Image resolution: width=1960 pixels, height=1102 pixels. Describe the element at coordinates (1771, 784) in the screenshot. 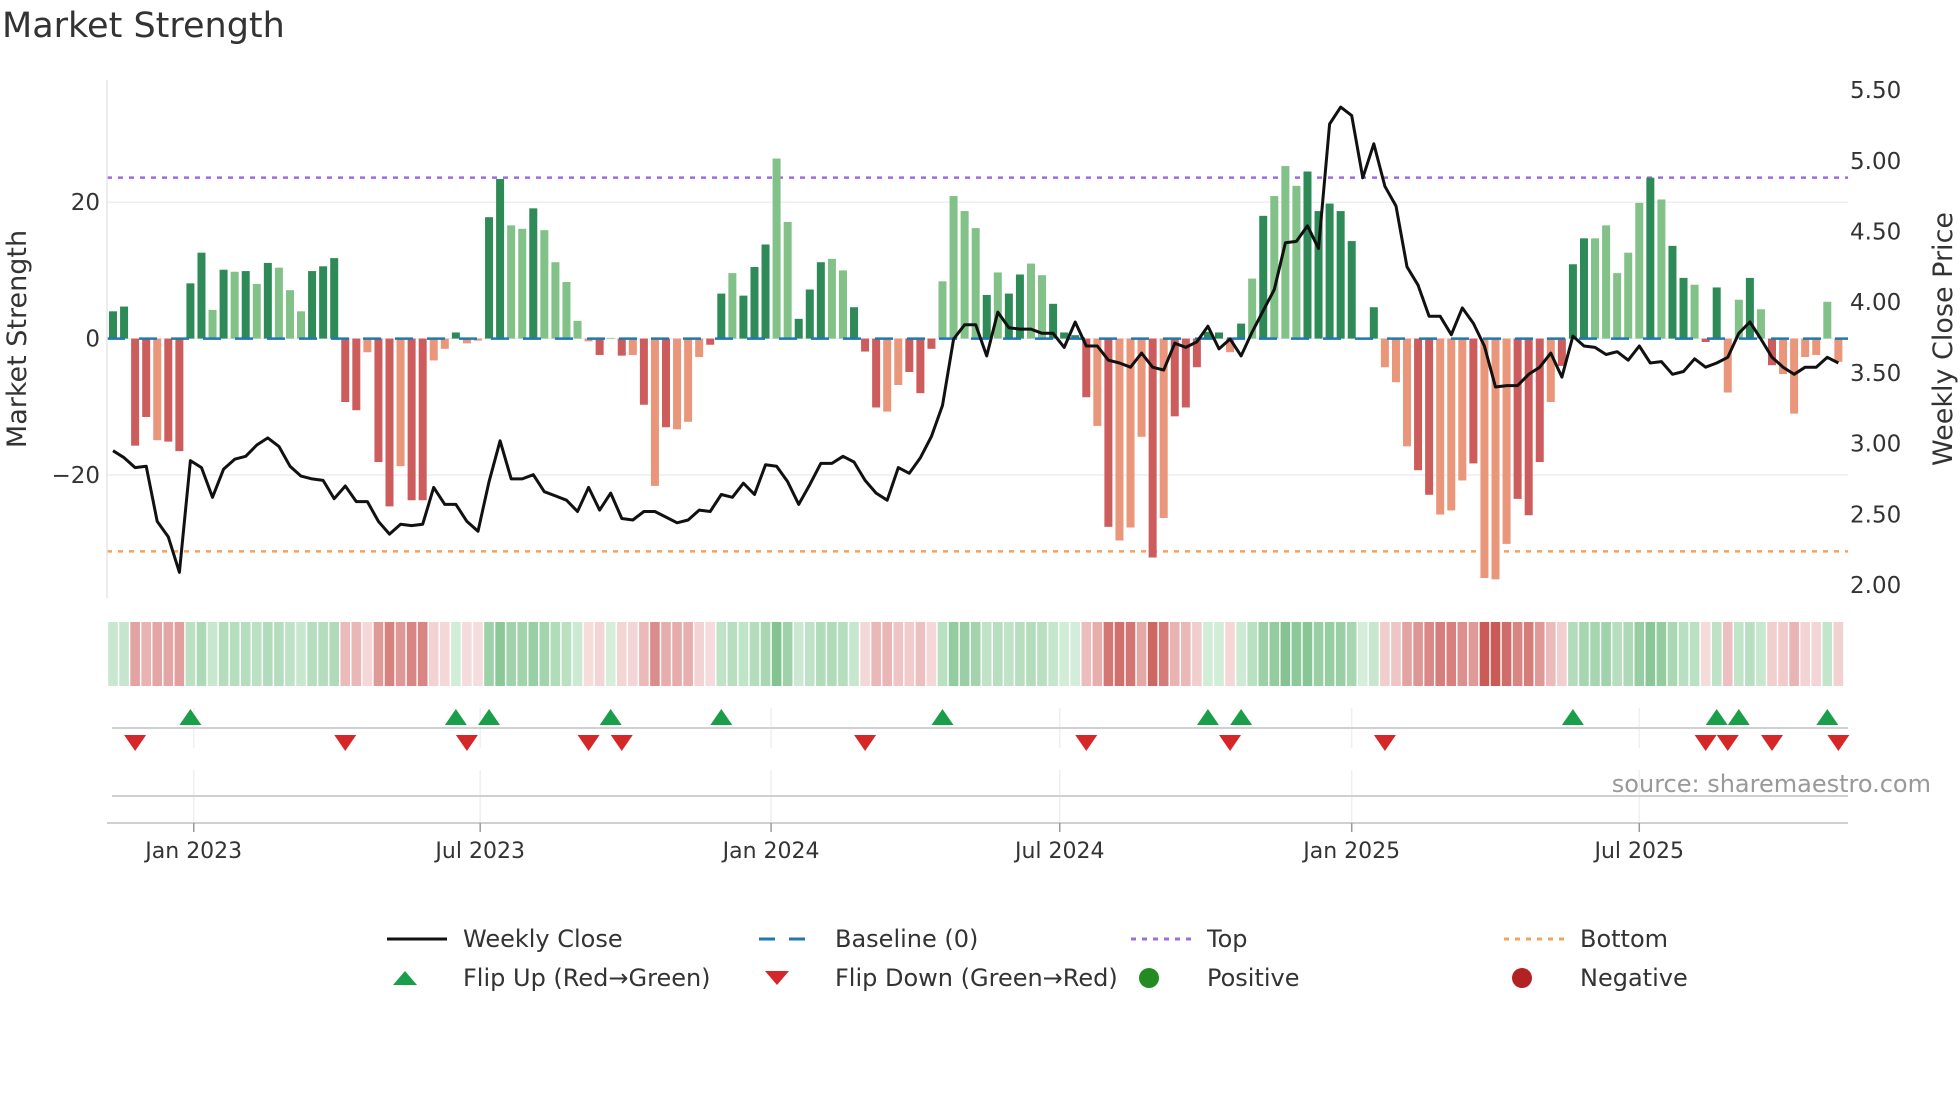

I see `source-label: source: sharemaestro.com` at that location.